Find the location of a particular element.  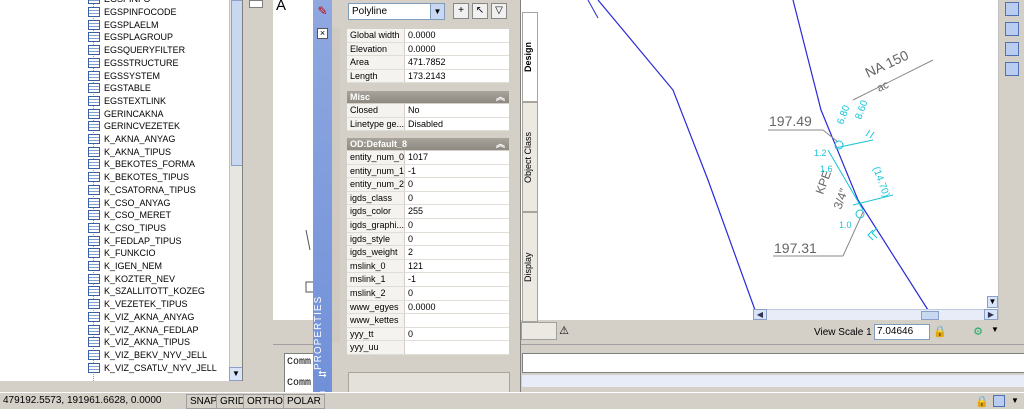

property-row: entity_num_2 0 is located at coordinates (428, 185).